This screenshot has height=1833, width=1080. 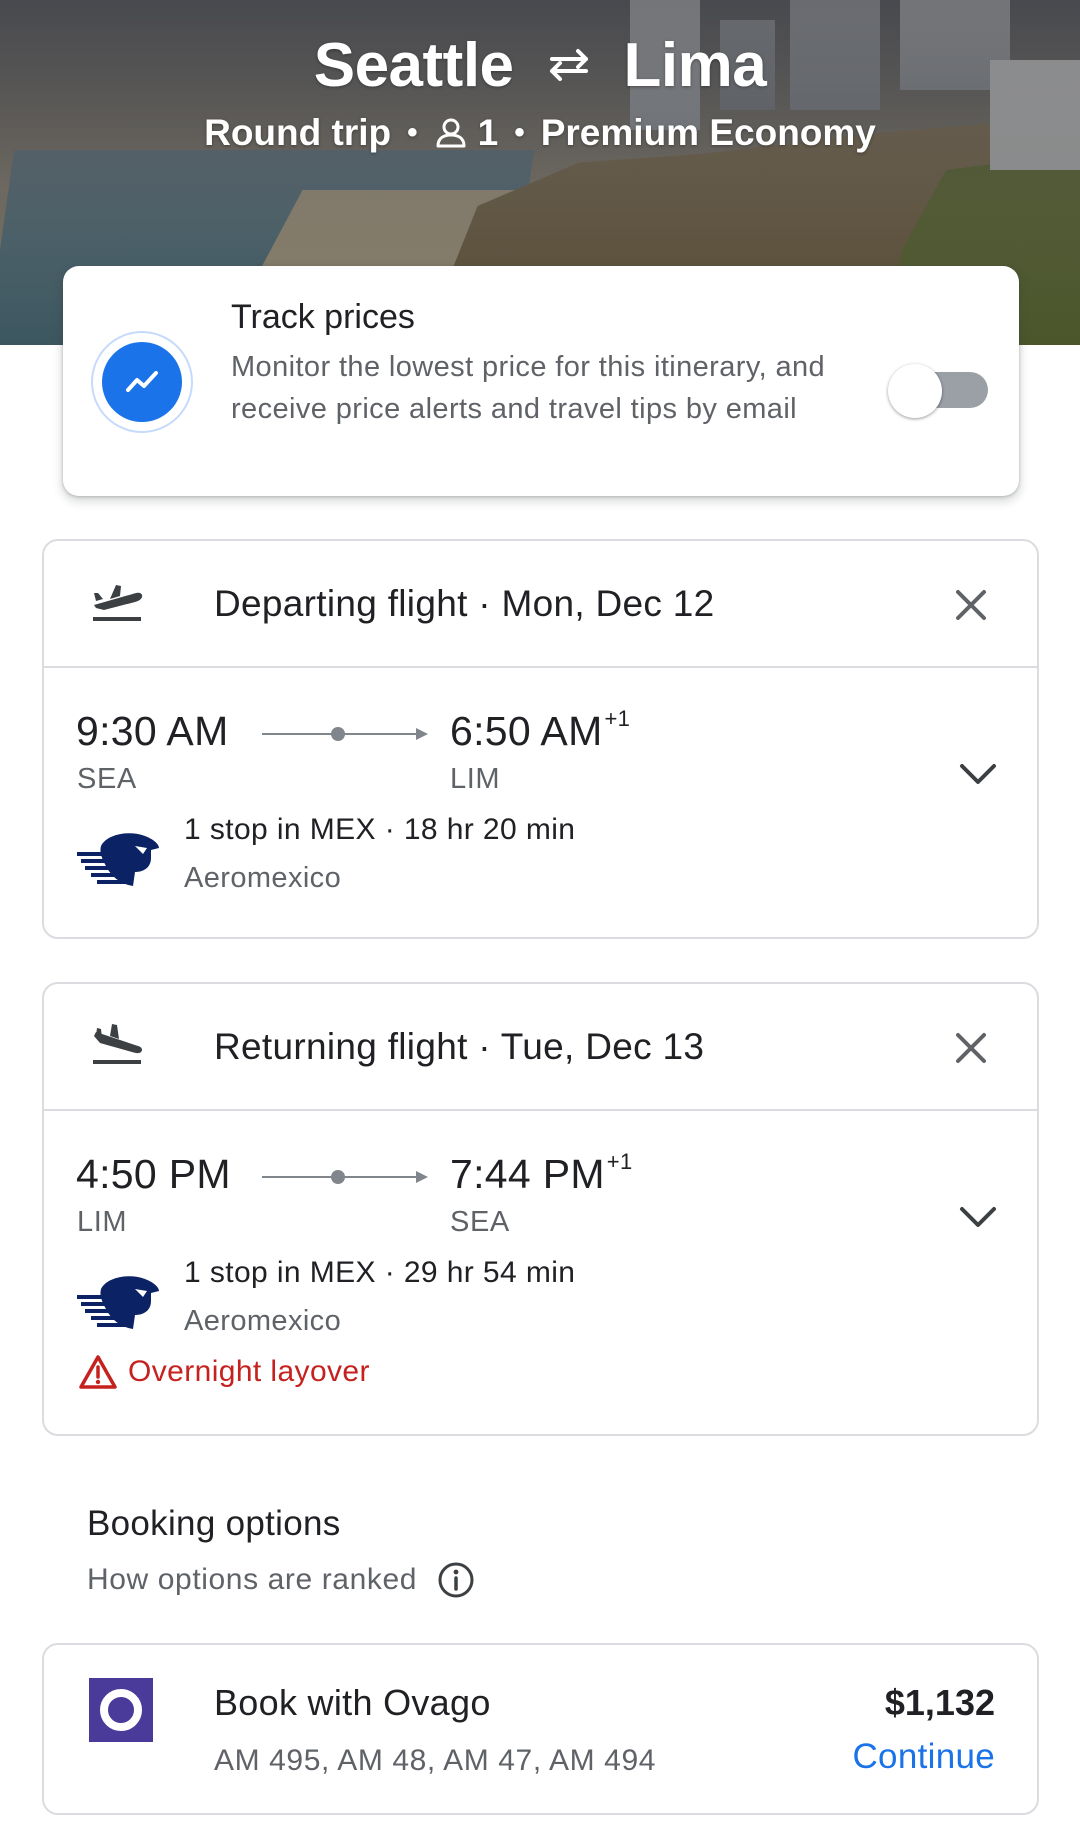 I want to click on ovago-logo-icon, so click(x=121, y=1710).